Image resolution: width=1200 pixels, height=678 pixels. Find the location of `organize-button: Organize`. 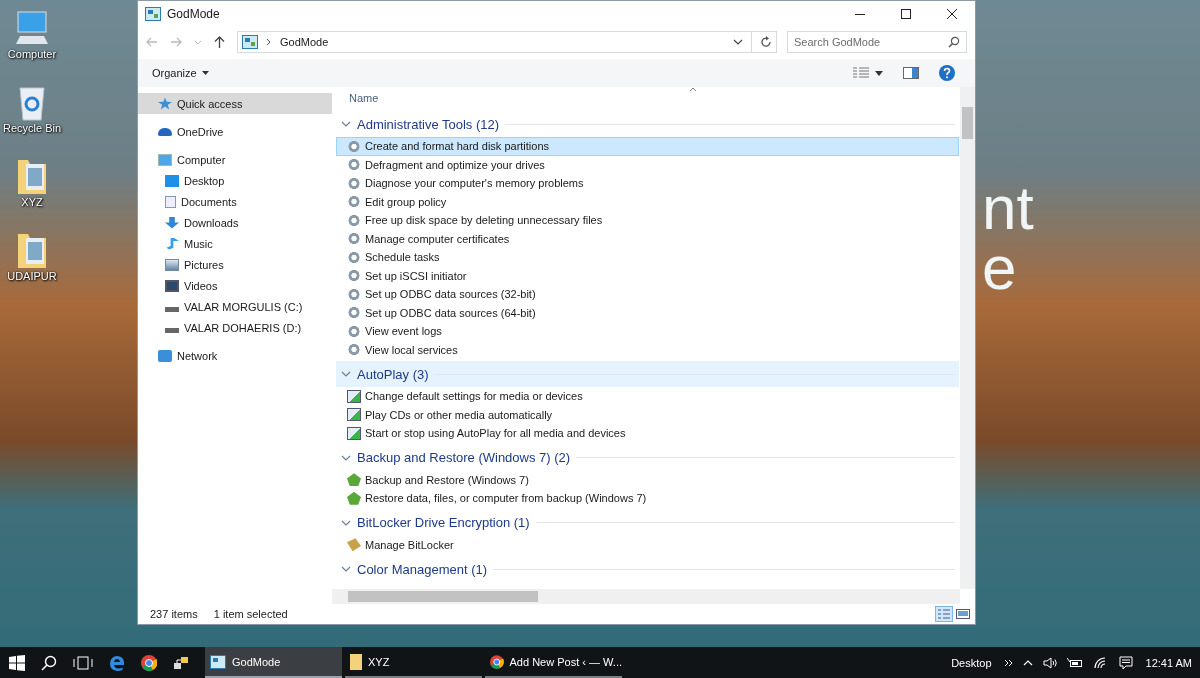

organize-button: Organize is located at coordinates (180, 73).